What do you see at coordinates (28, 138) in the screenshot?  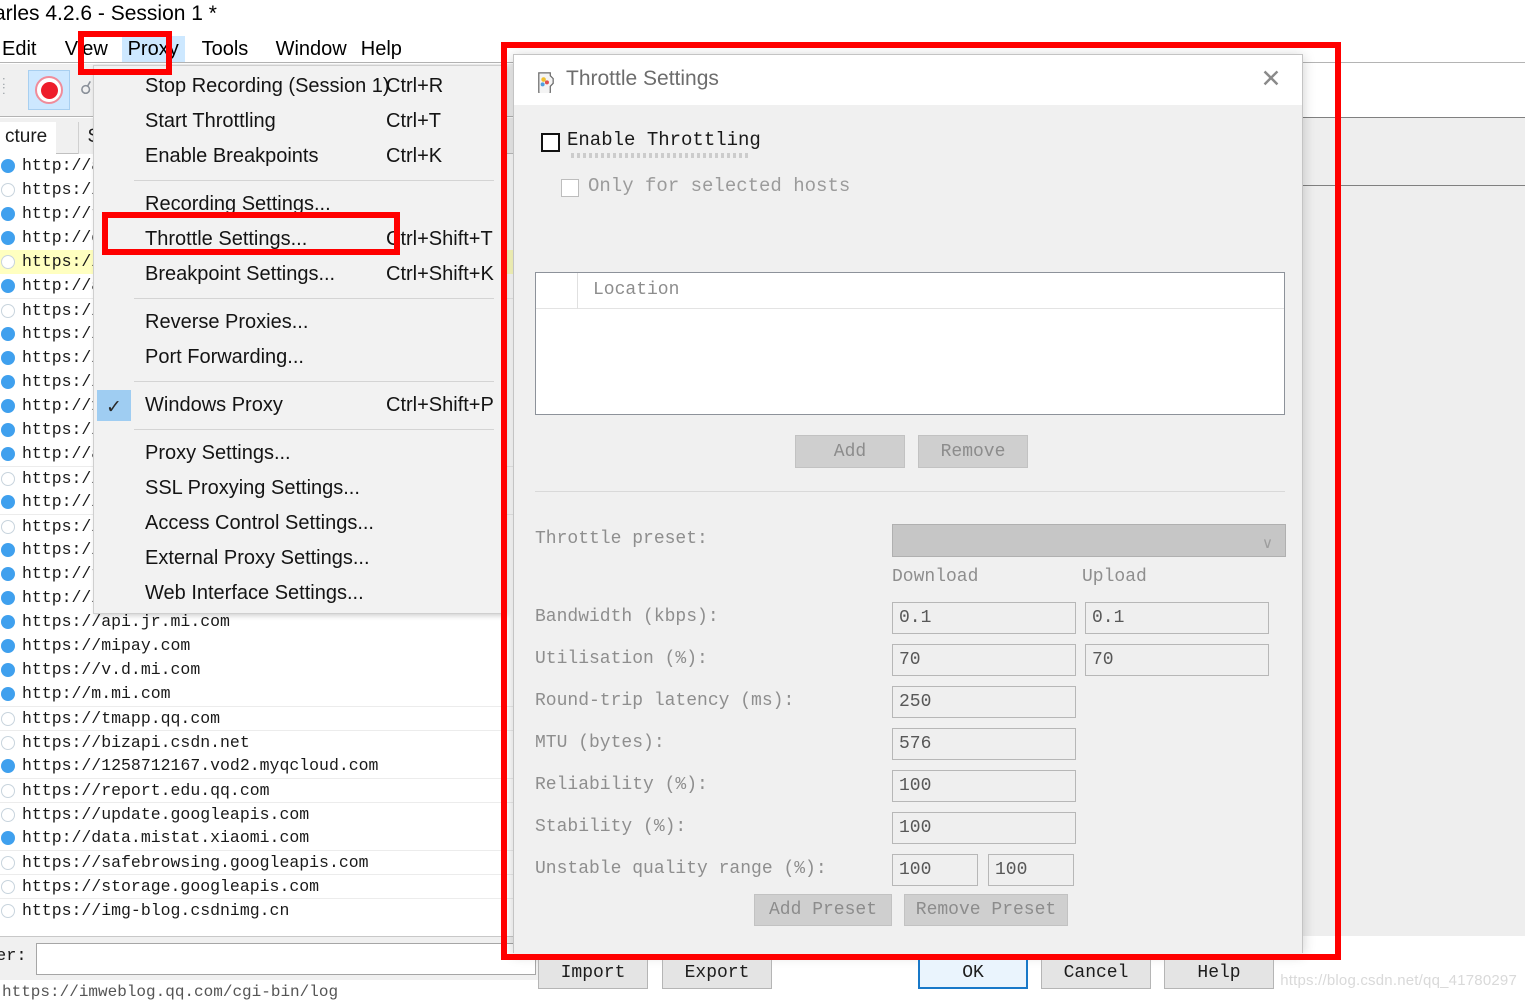 I see `tab-cture: cture` at bounding box center [28, 138].